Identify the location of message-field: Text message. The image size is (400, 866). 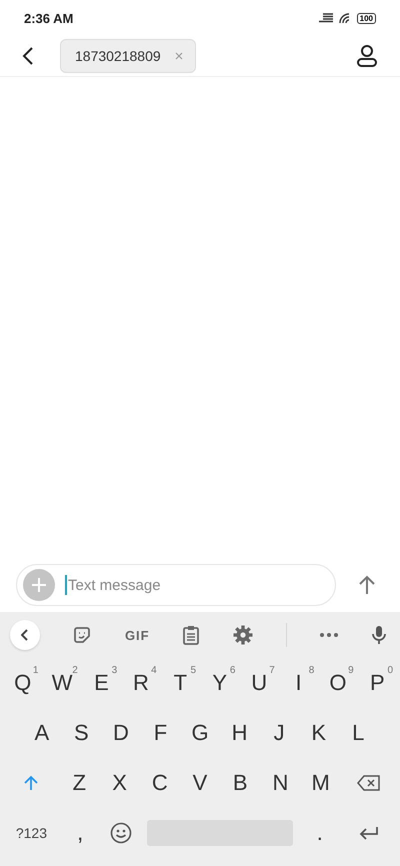
(176, 585).